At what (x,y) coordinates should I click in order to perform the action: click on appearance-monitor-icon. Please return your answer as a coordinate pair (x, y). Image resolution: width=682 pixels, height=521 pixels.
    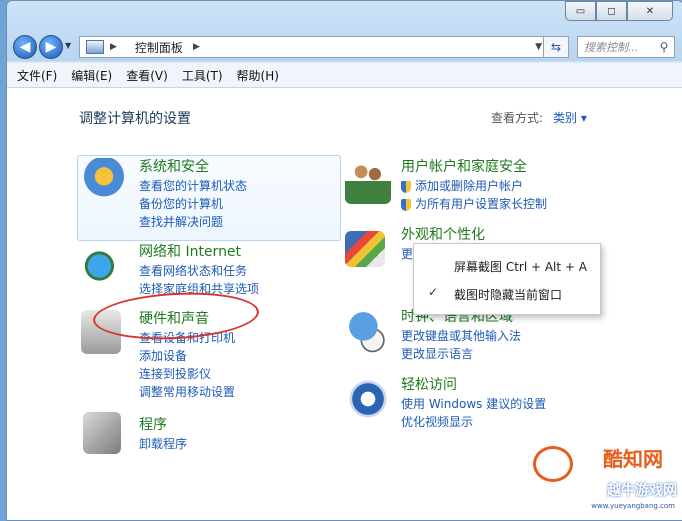
    Looking at the image, I should click on (365, 249).